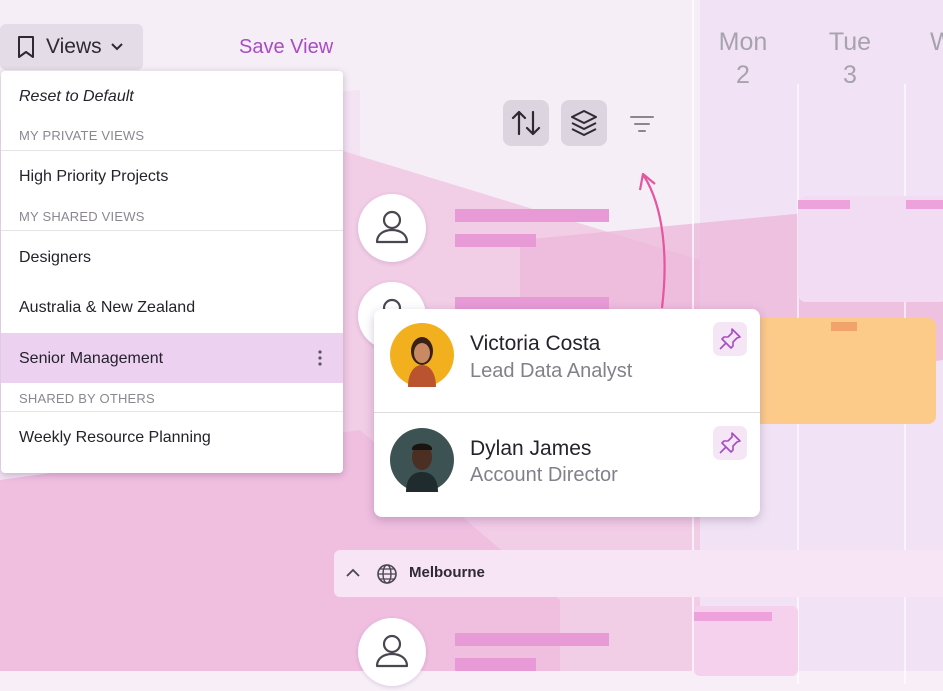  Describe the element at coordinates (535, 343) in the screenshot. I see `person-name: Victoria Costa` at that location.